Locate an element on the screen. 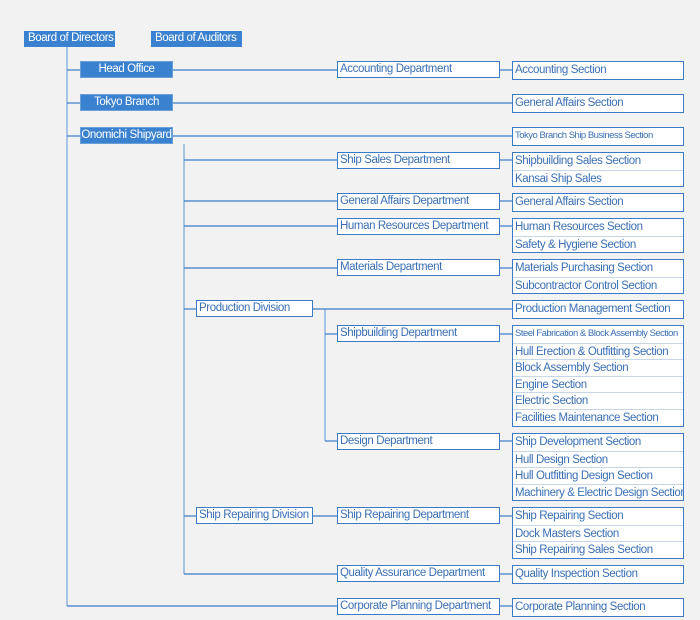 The height and width of the screenshot is (620, 700). sections-tokyo-general-affairs: General Affairs Section is located at coordinates (598, 103).